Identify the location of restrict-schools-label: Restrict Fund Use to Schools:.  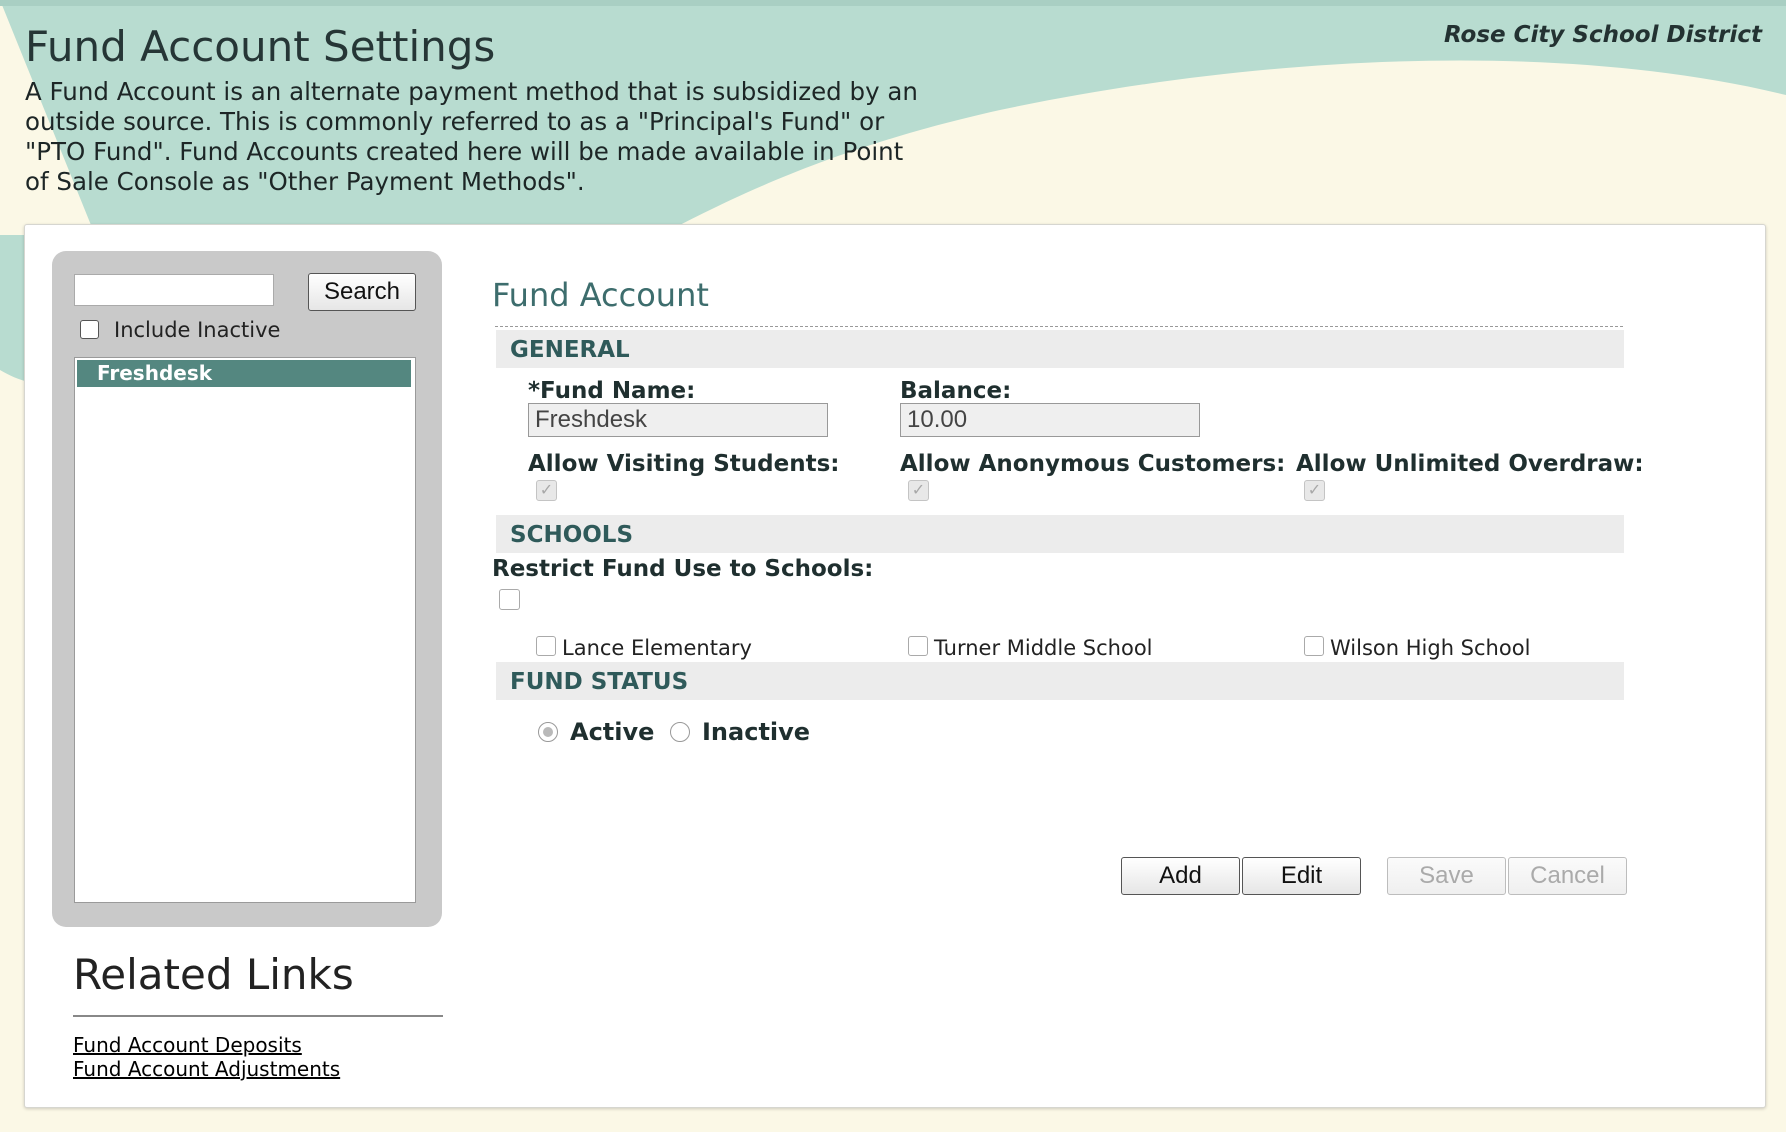
(683, 569).